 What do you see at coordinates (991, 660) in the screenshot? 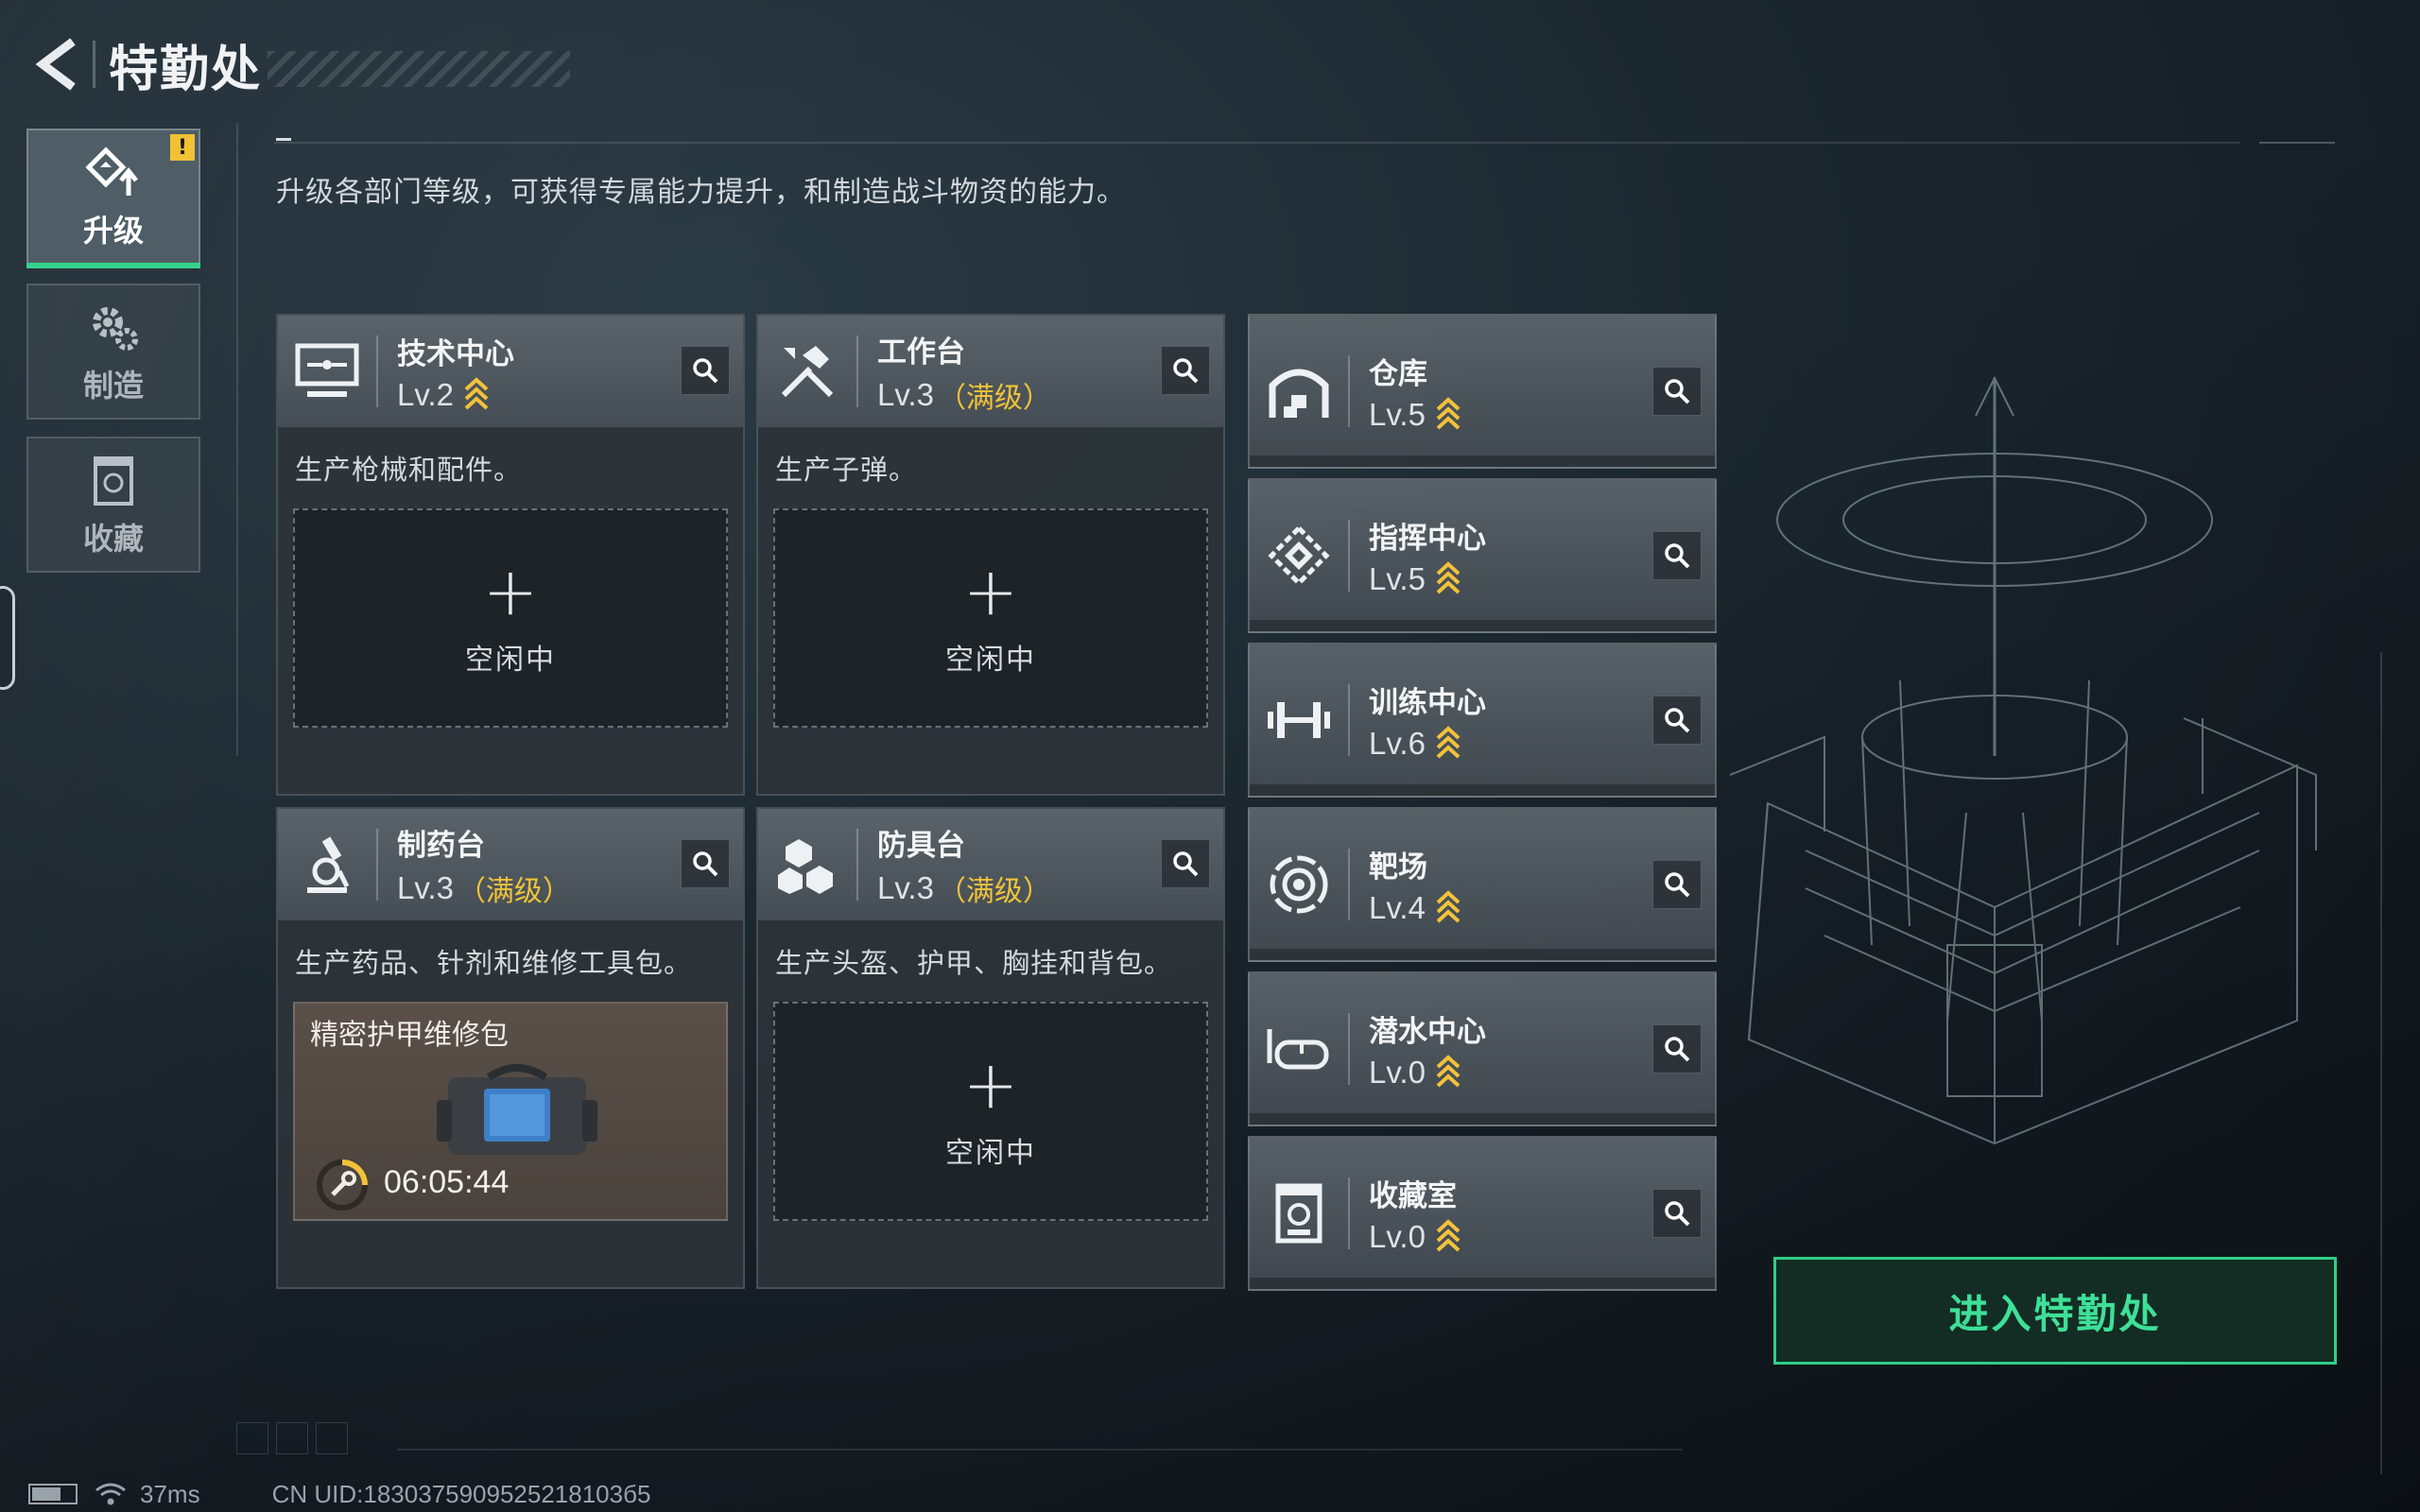
I see `slot-status: 空闲中` at bounding box center [991, 660].